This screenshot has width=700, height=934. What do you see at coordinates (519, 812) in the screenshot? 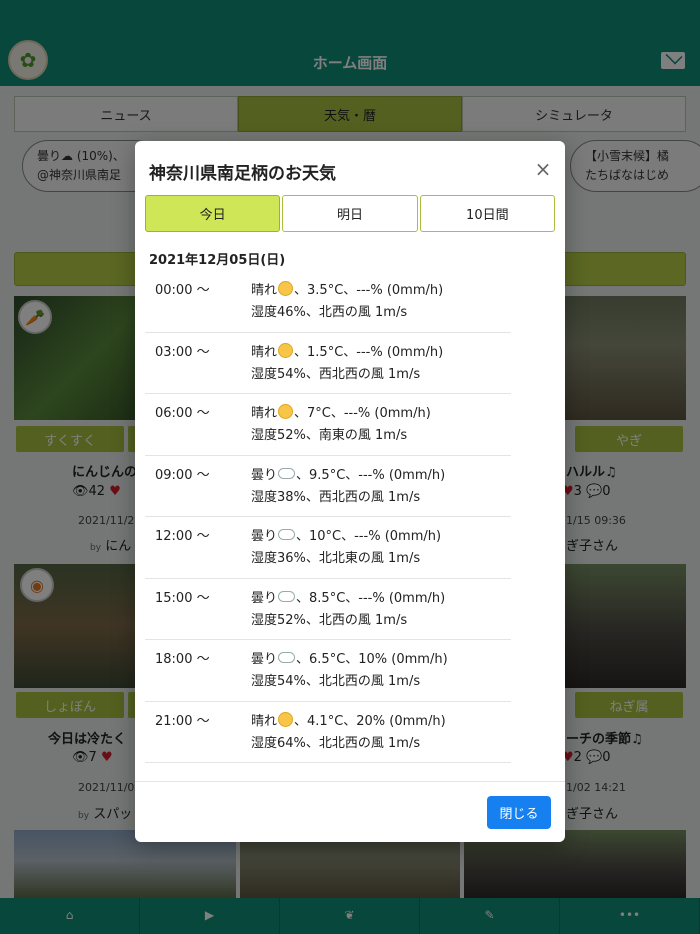
I see `close-button: 閉じる` at bounding box center [519, 812].